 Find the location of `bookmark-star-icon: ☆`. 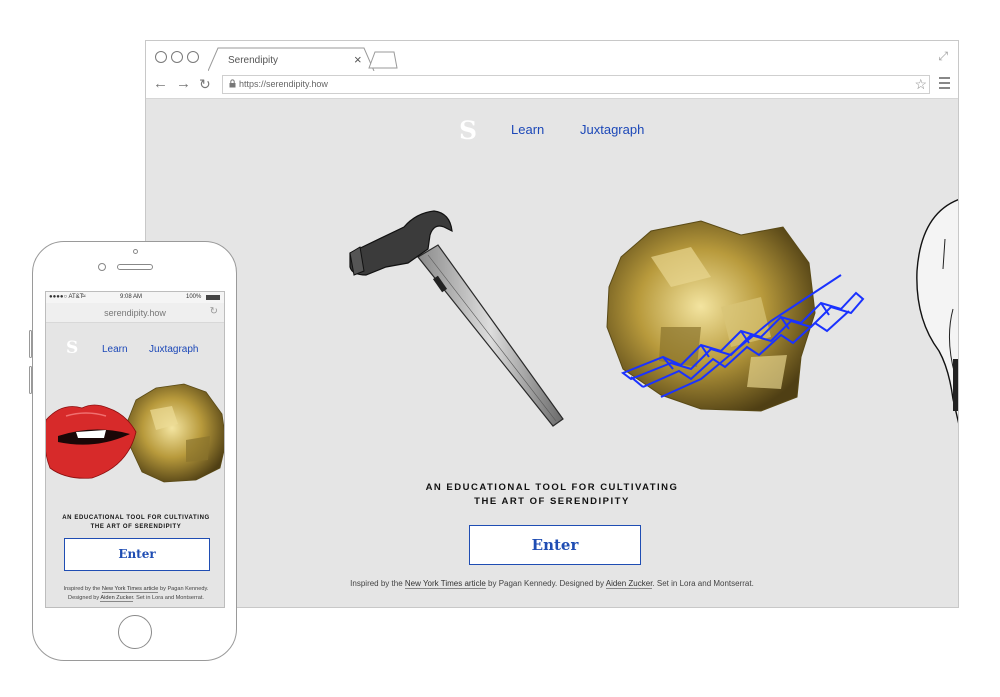

bookmark-star-icon: ☆ is located at coordinates (920, 84).